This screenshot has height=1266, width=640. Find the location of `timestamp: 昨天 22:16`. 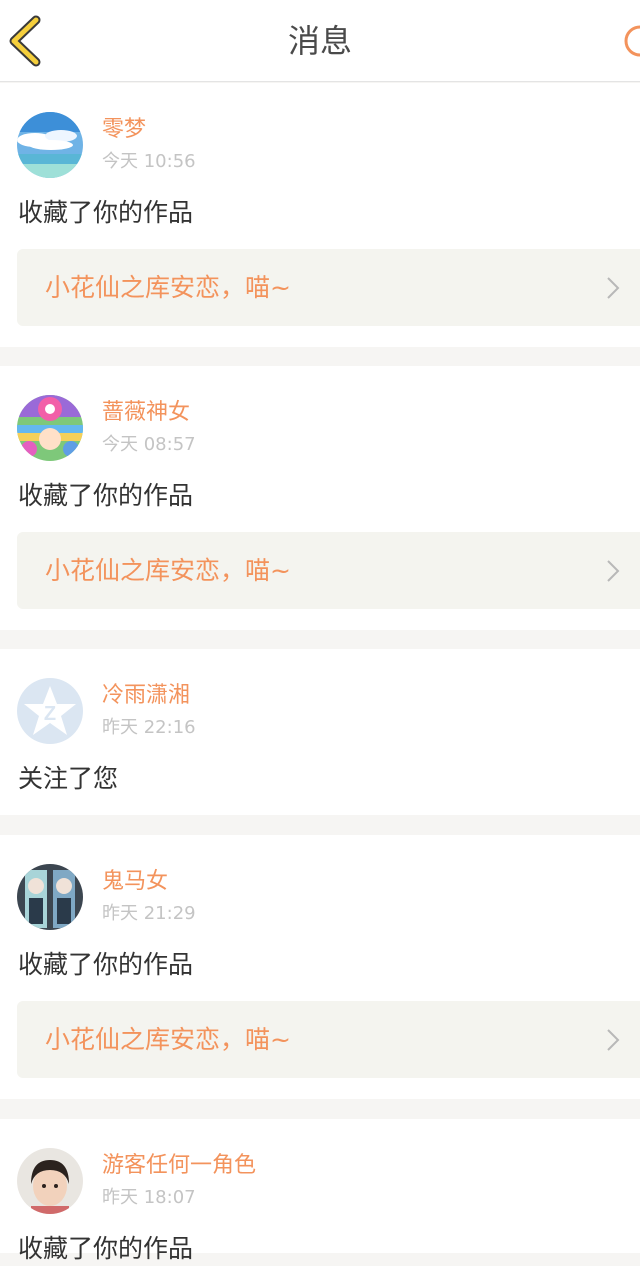

timestamp: 昨天 22:16 is located at coordinates (149, 727).